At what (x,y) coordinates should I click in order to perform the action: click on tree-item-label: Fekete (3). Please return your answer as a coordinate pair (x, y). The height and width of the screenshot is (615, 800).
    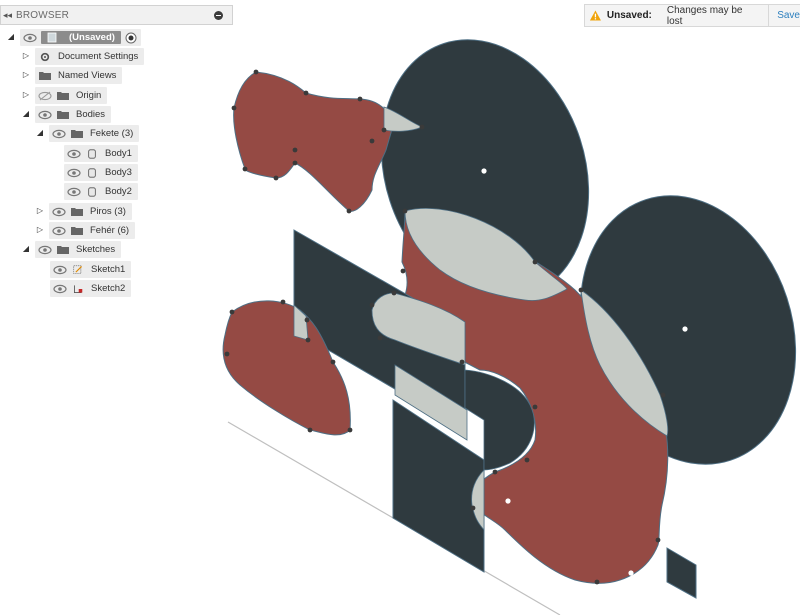
    Looking at the image, I should click on (112, 133).